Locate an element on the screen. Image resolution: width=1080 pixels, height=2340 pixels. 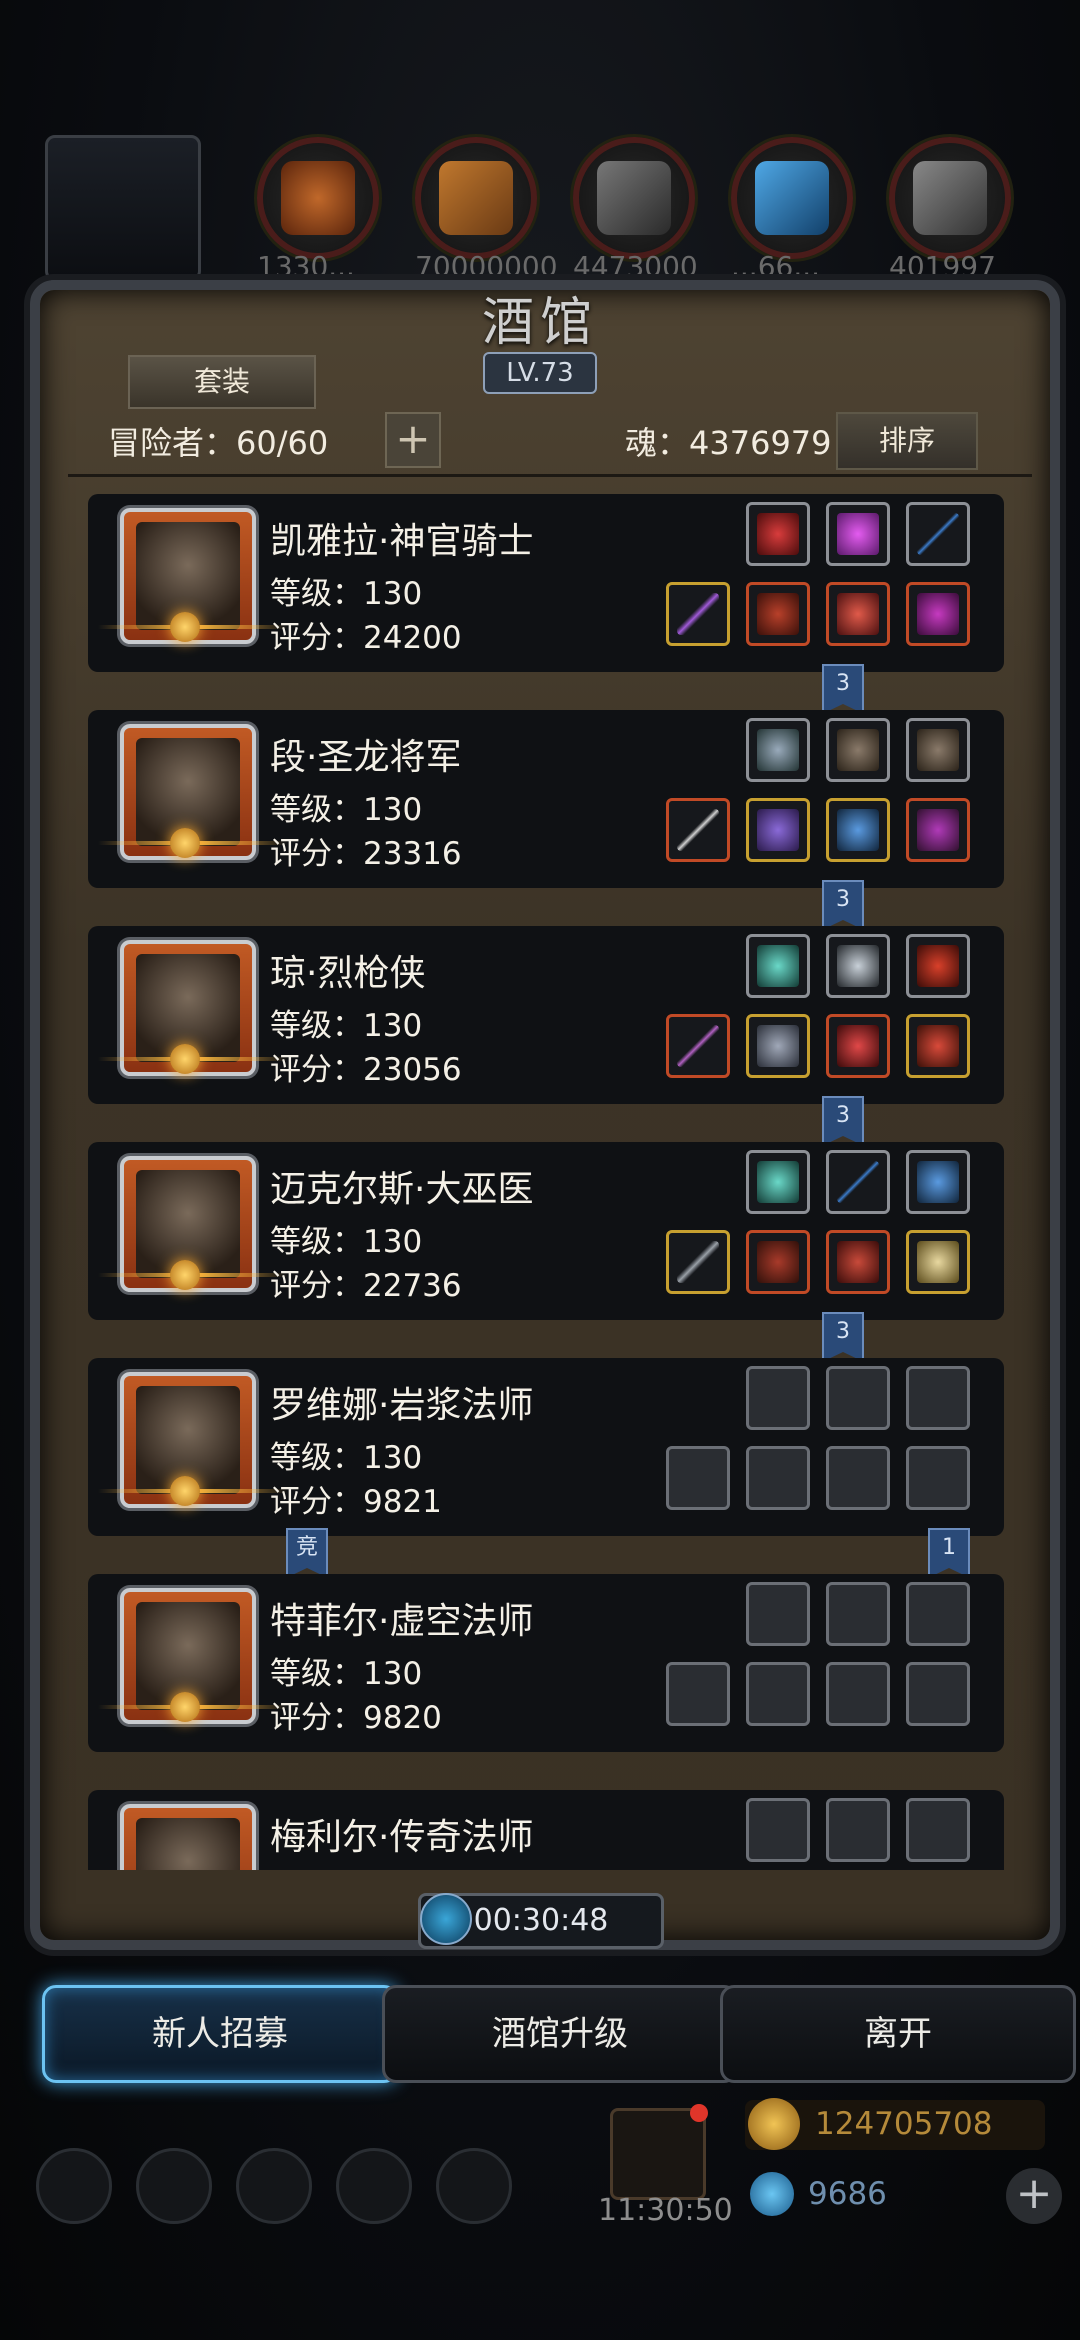
hero-card: 琼·烈枪侠 等级：130 评分：23056 is located at coordinates (546, 1015).